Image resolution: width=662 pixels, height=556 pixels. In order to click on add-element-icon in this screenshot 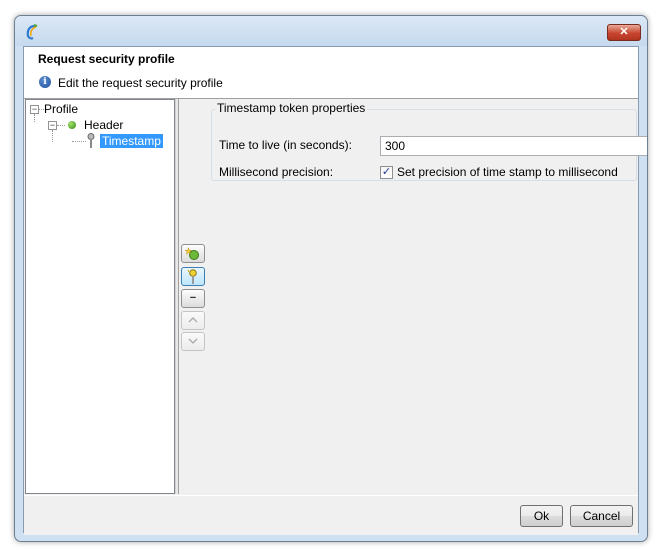, I will do `click(191, 253)`.